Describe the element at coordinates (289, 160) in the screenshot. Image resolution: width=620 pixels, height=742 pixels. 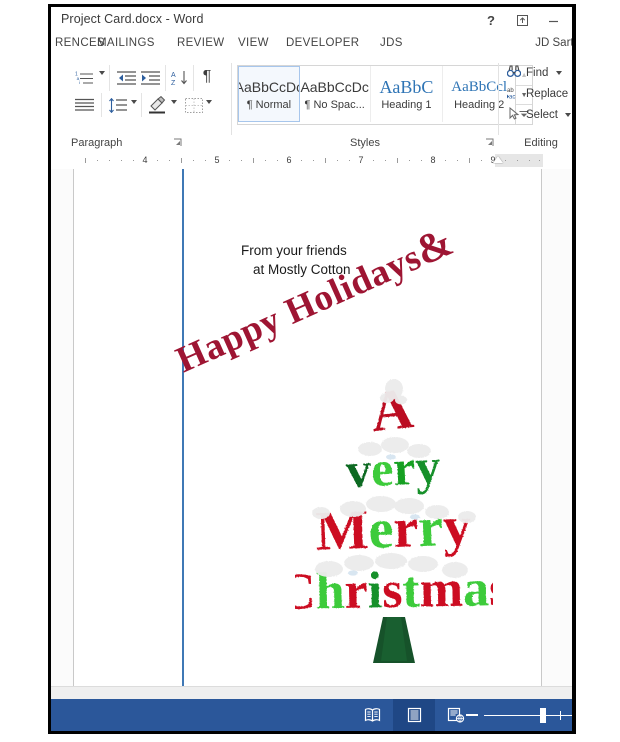
I see `ruler-tick-6: 6` at that location.